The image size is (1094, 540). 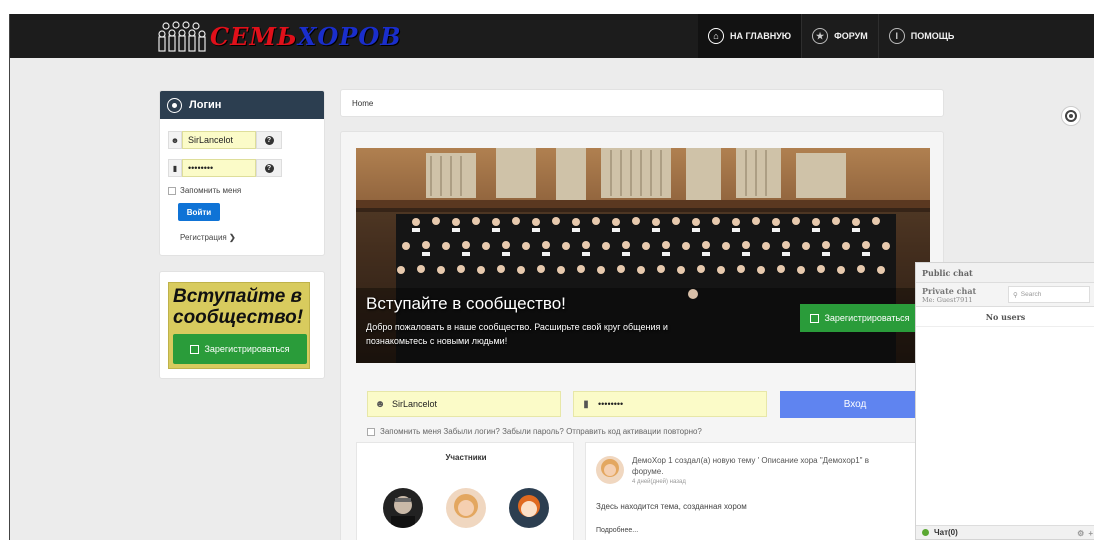 What do you see at coordinates (932, 36) in the screenshot?
I see `nav-help-label: ПОМОЩЬ` at bounding box center [932, 36].